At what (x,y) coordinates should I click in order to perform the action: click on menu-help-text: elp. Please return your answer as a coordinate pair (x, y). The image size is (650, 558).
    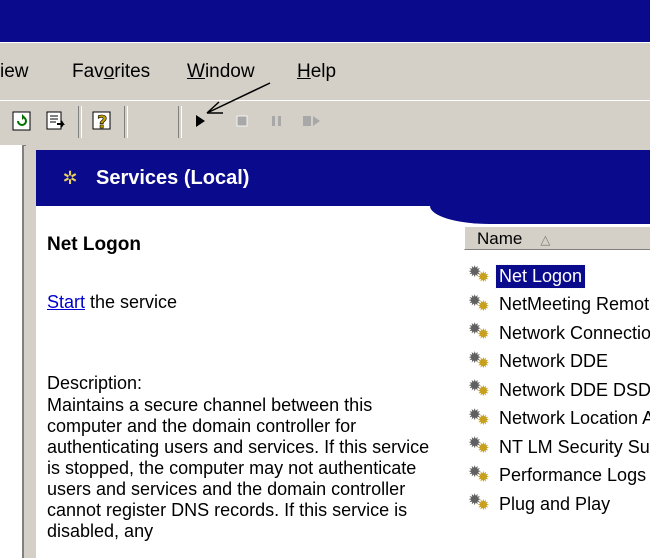
    Looking at the image, I should click on (323, 71).